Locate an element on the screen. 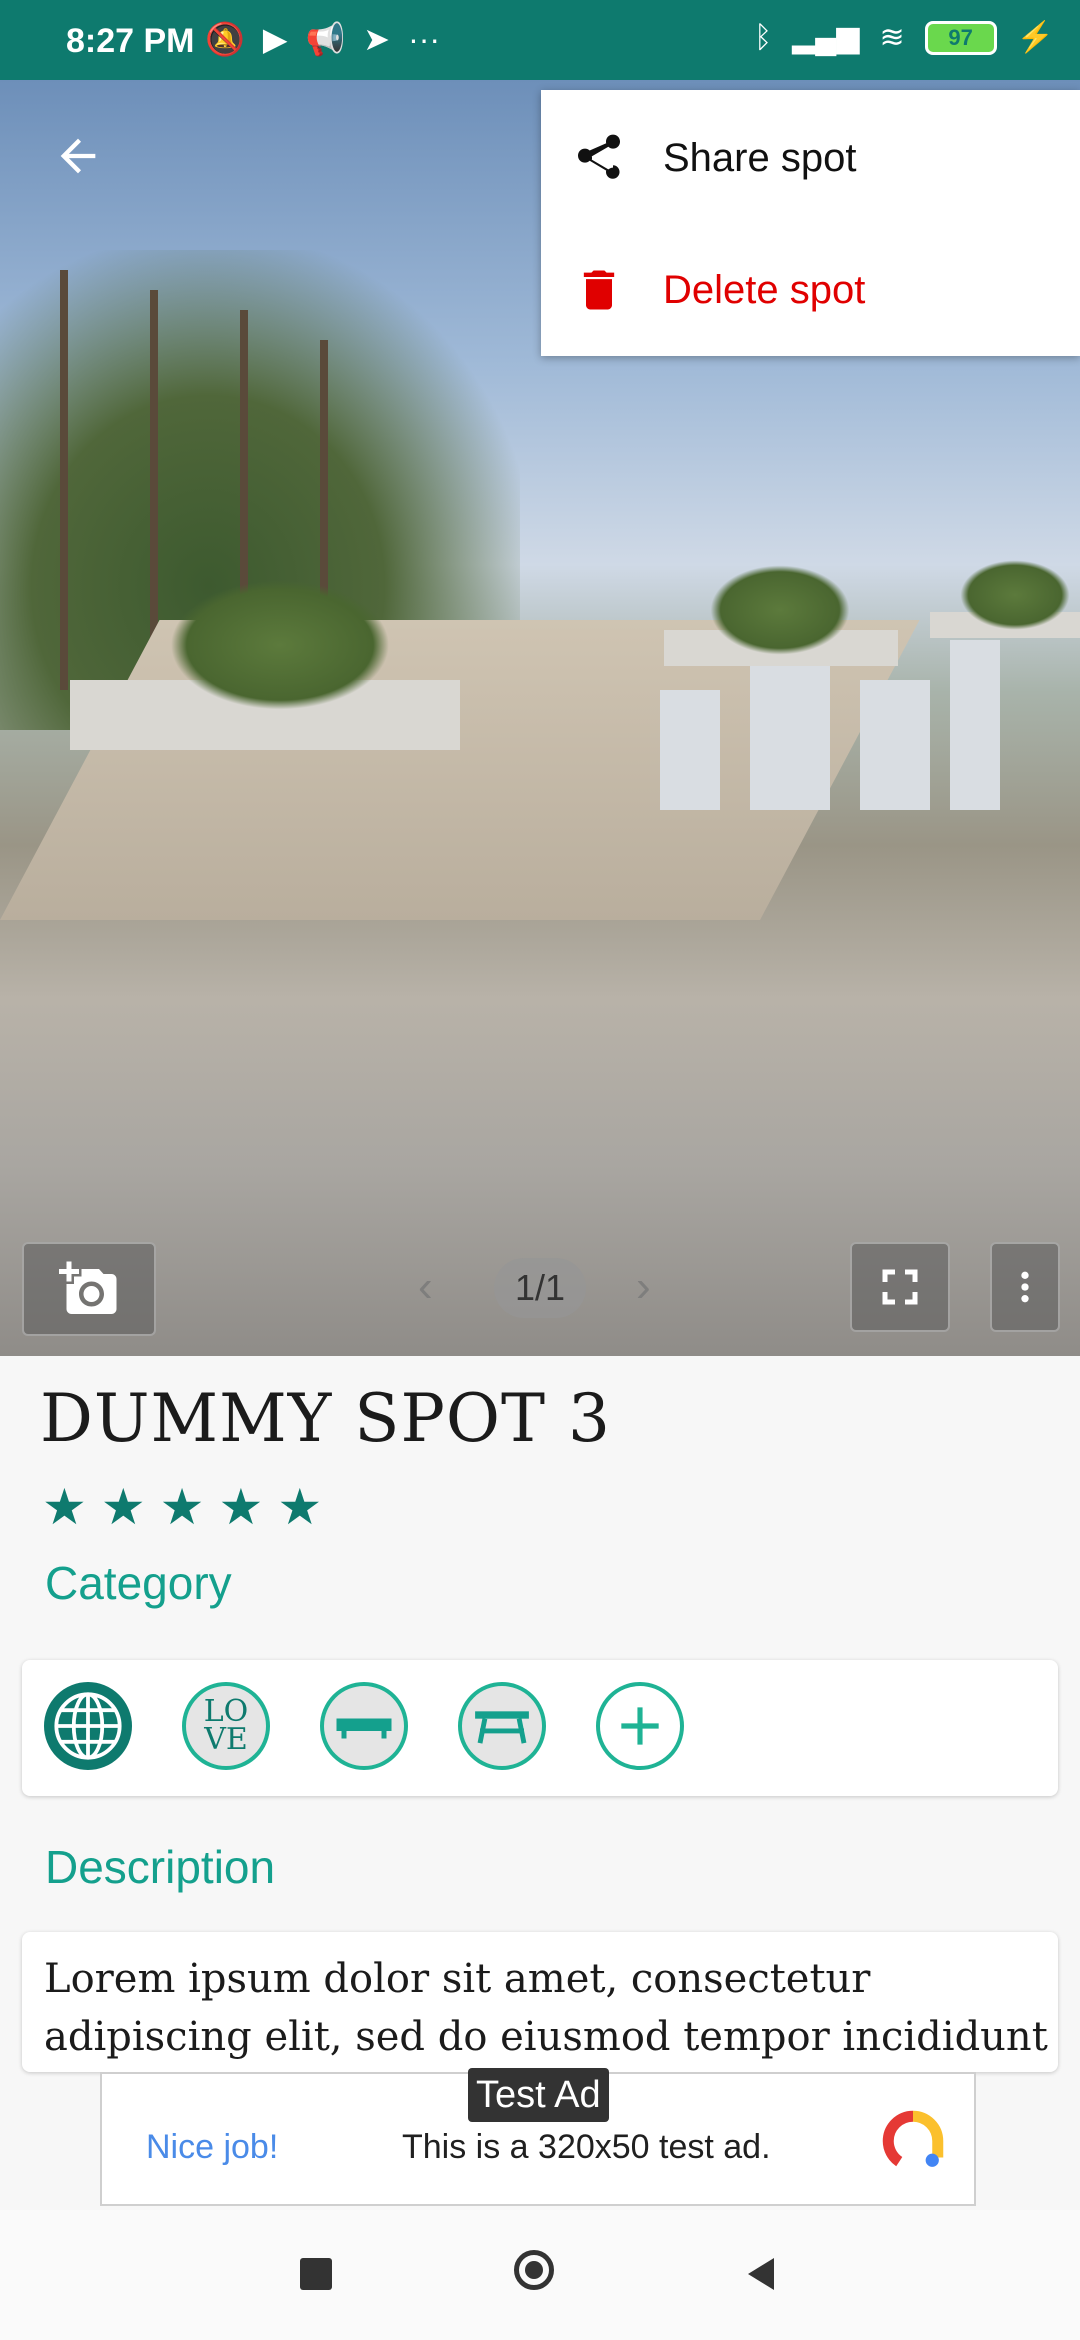 This screenshot has height=2340, width=1080. wifi-icon: ≋ is located at coordinates (892, 37).